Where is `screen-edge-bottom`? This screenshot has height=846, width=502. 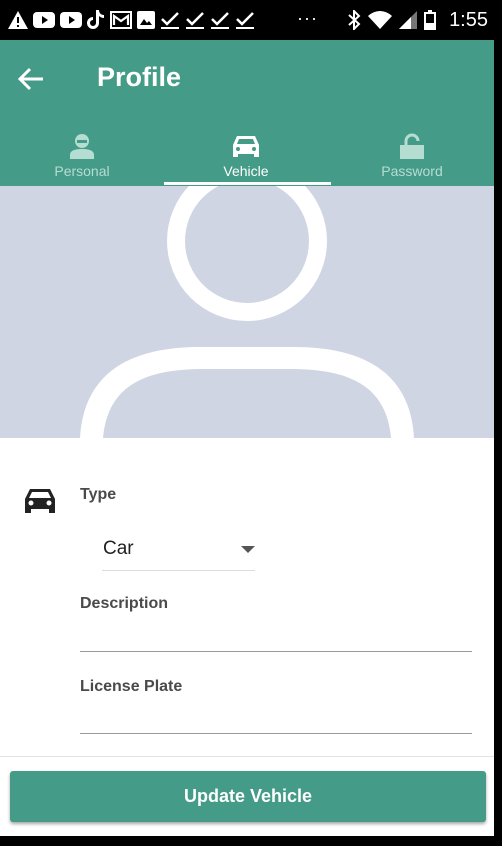
screen-edge-bottom is located at coordinates (251, 841).